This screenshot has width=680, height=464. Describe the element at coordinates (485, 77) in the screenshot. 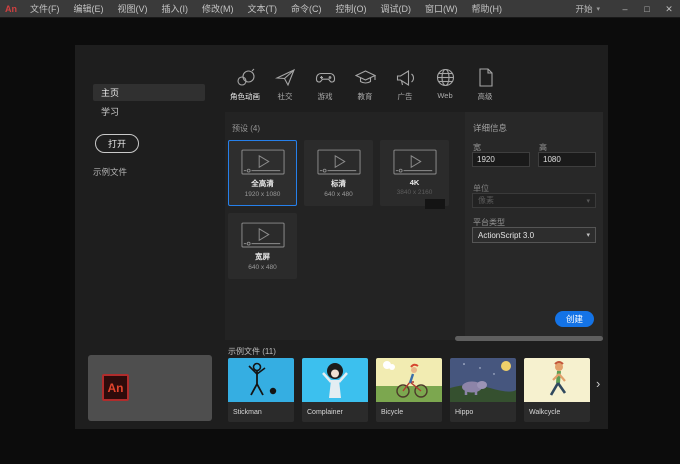

I see `document-icon` at that location.